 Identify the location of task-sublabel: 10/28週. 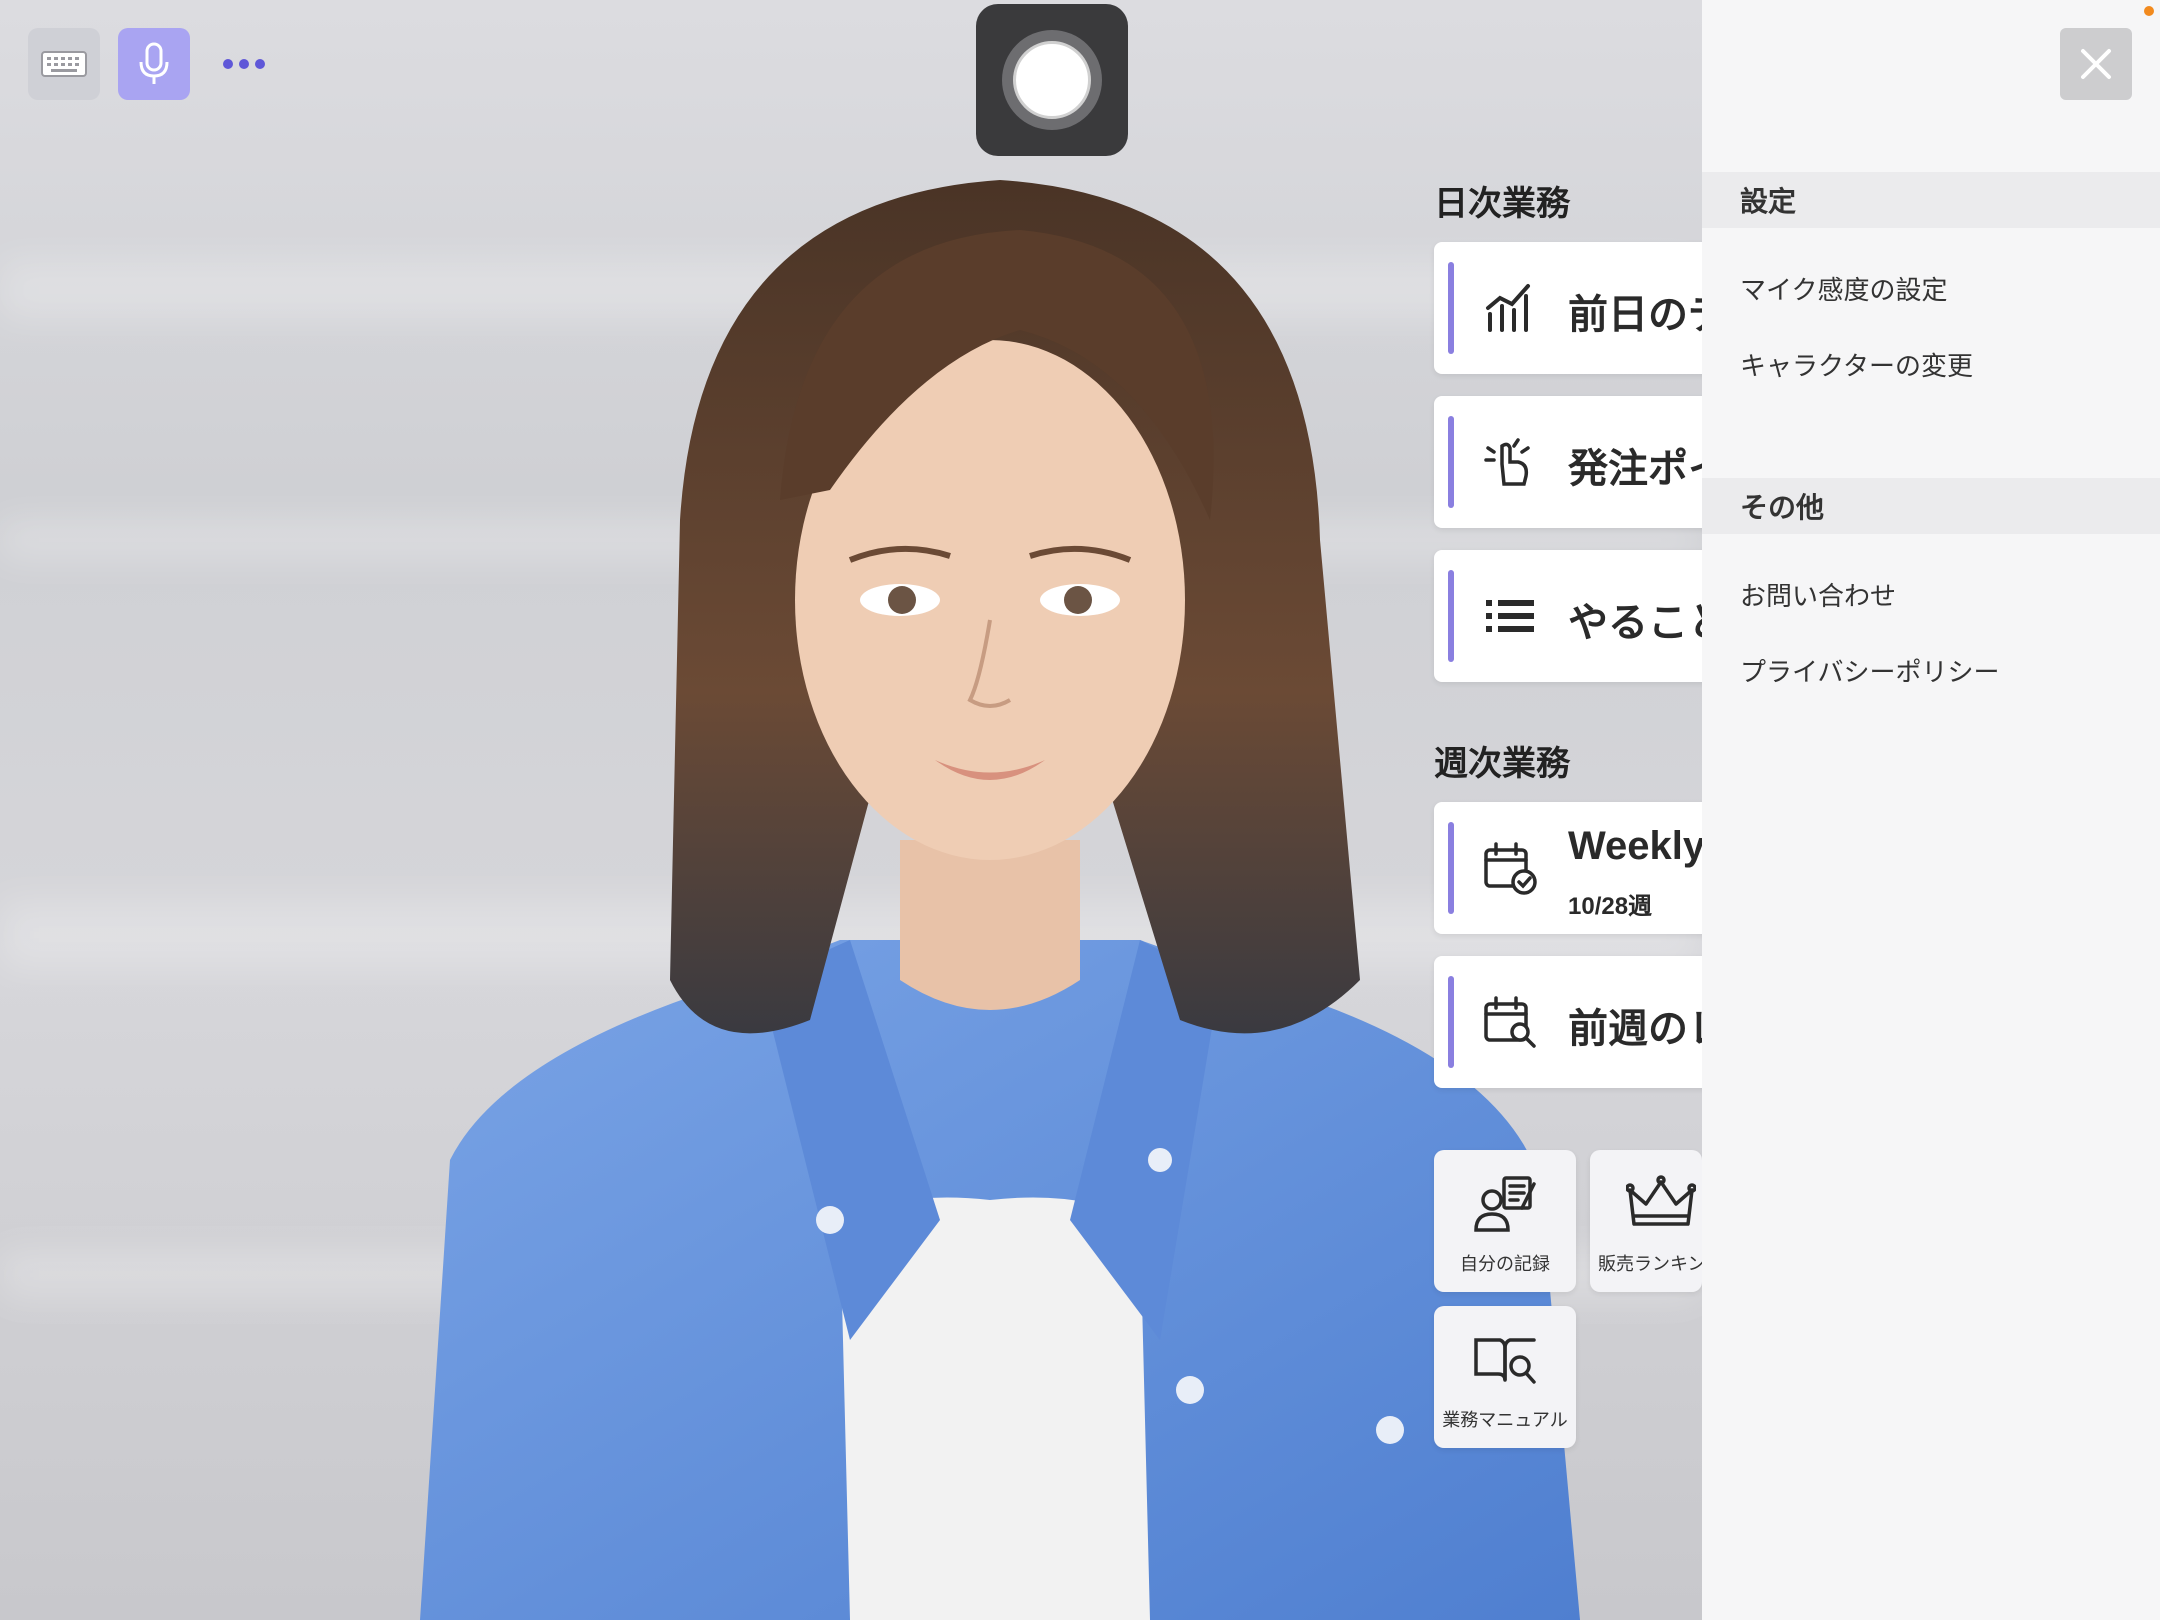
(1610, 906).